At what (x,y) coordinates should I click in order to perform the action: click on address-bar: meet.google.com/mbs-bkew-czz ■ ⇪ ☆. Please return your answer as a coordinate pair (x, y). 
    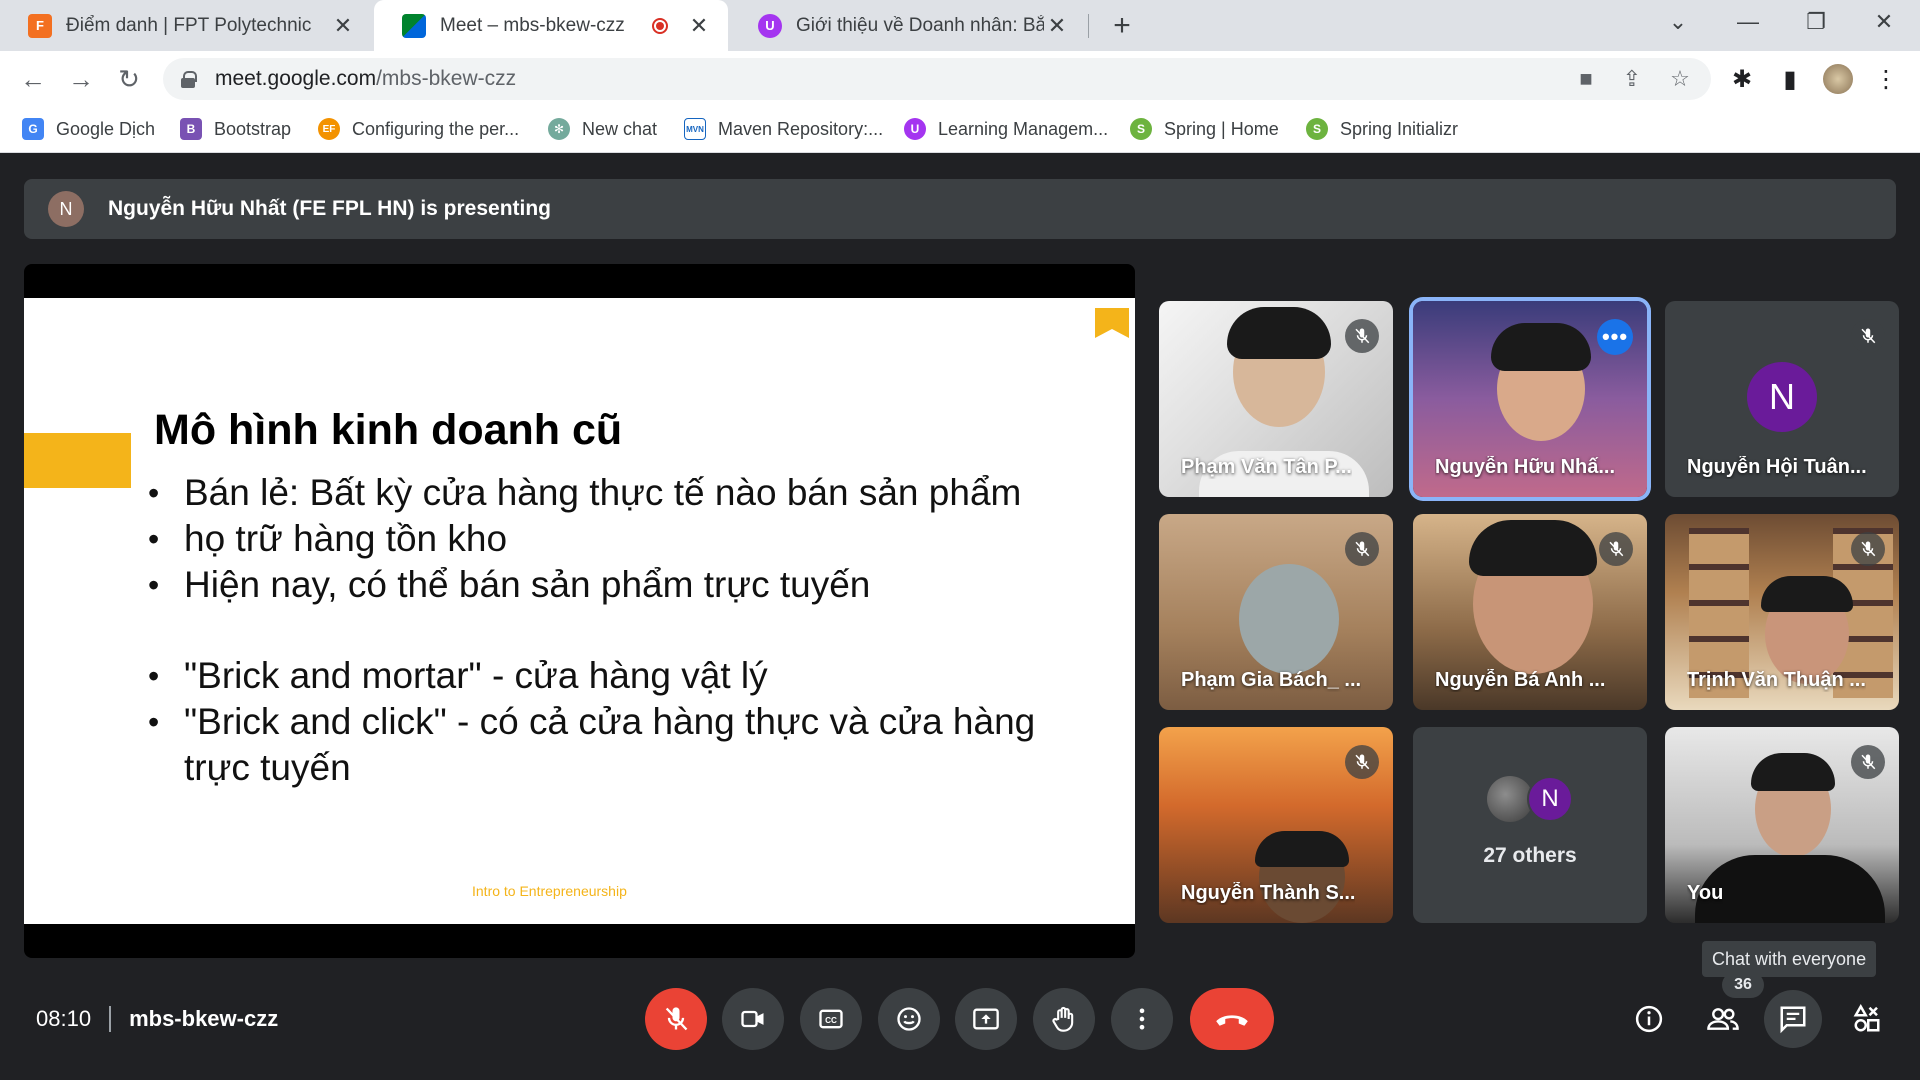
    Looking at the image, I should click on (937, 79).